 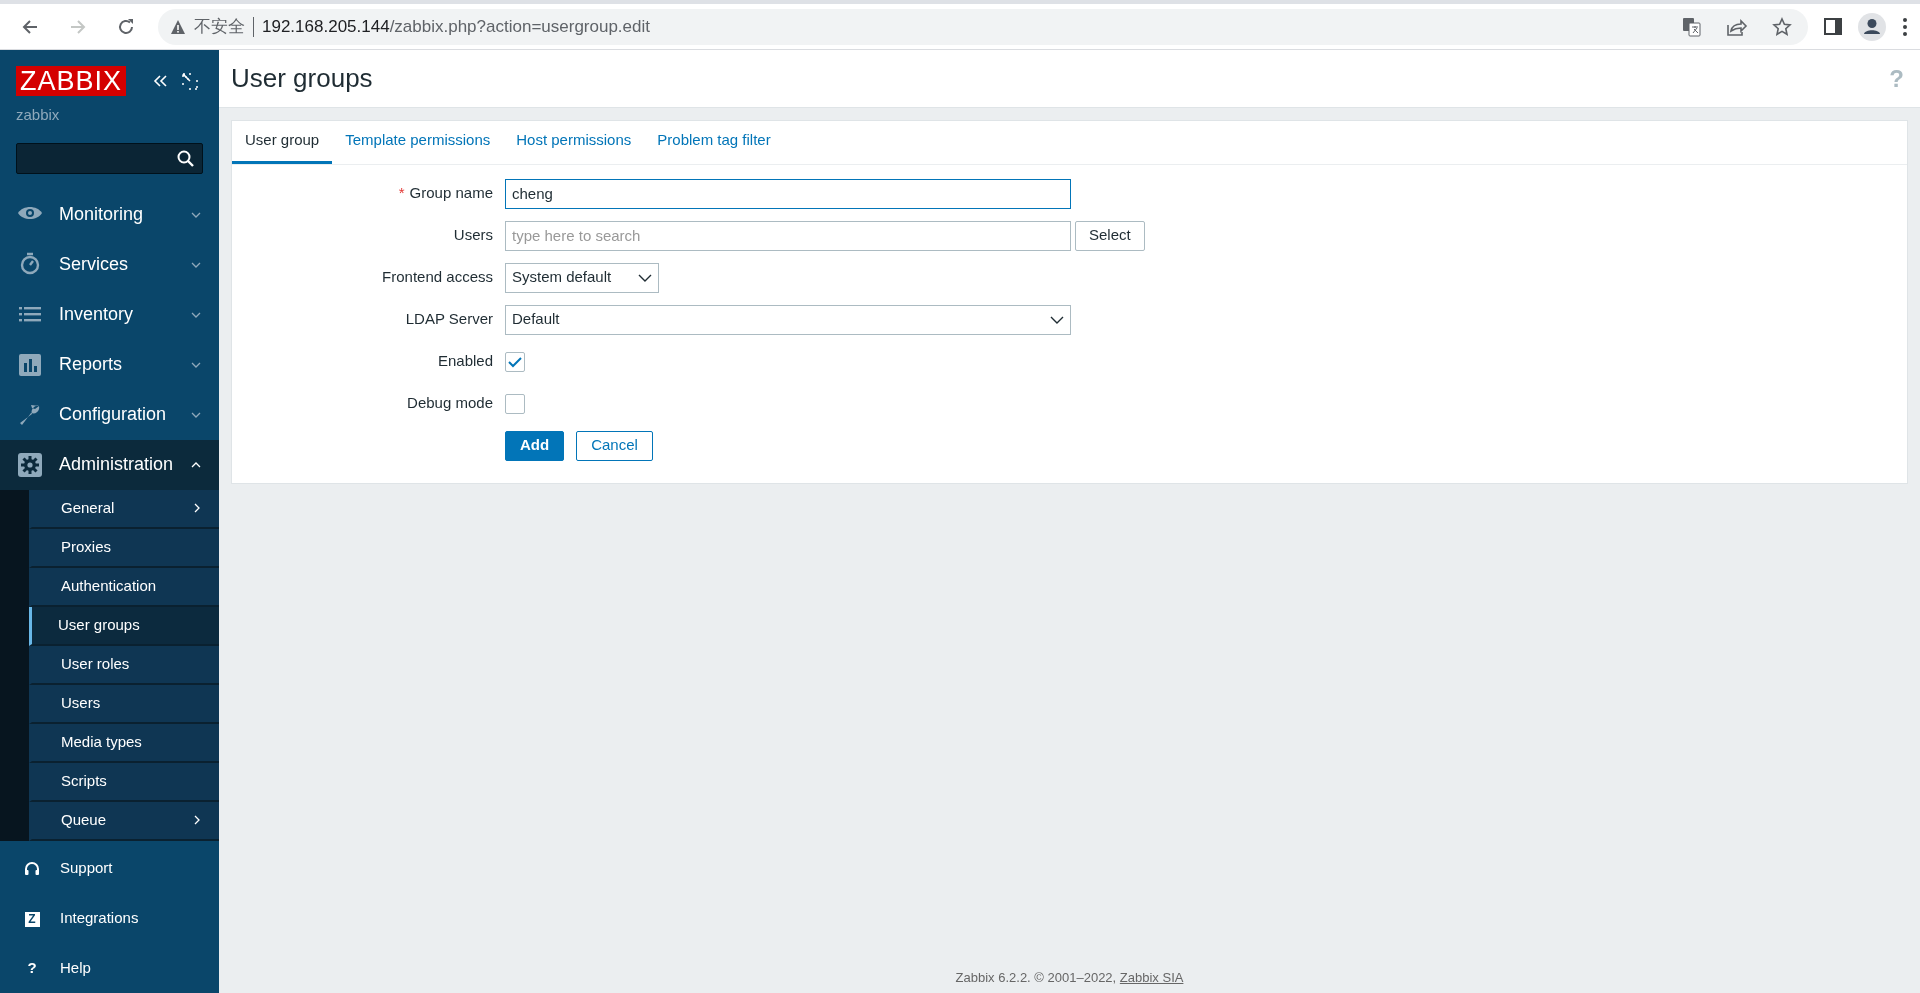 I want to click on tab: User group, so click(x=282, y=142).